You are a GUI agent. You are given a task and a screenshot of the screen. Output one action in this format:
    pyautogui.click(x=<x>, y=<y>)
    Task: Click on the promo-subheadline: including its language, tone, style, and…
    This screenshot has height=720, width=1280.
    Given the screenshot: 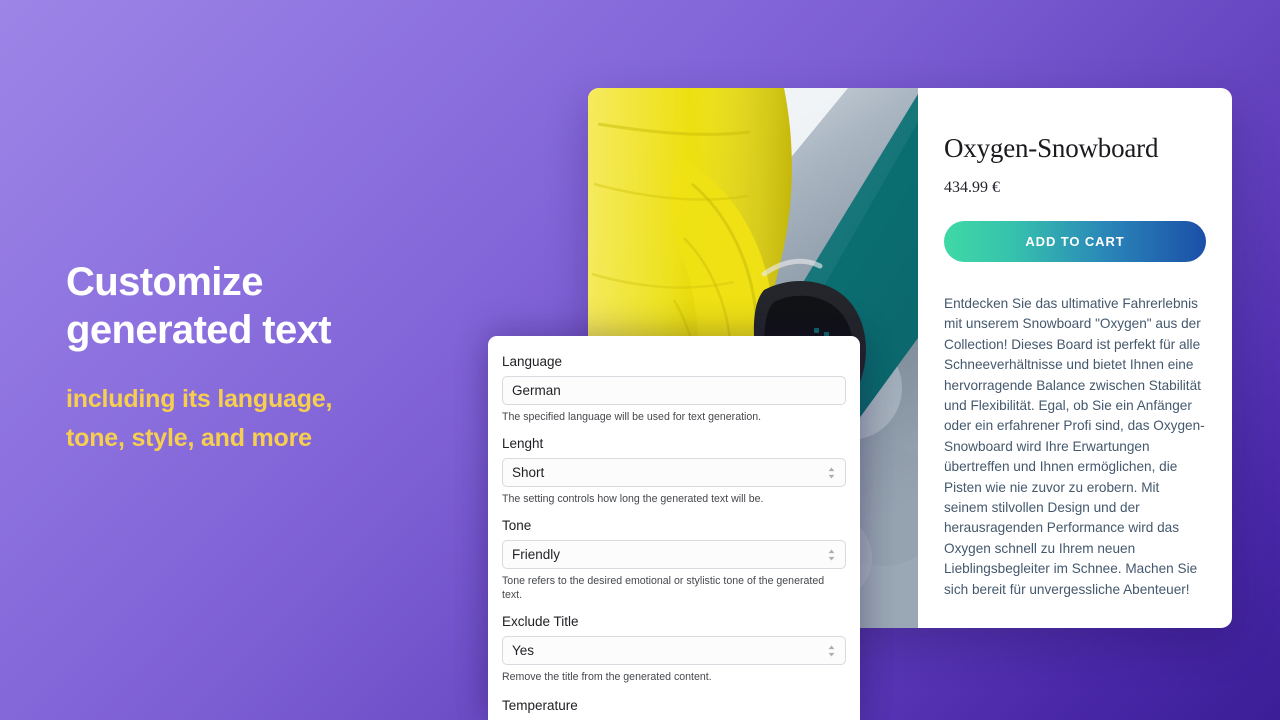 What is the action you would take?
    pyautogui.click(x=266, y=419)
    